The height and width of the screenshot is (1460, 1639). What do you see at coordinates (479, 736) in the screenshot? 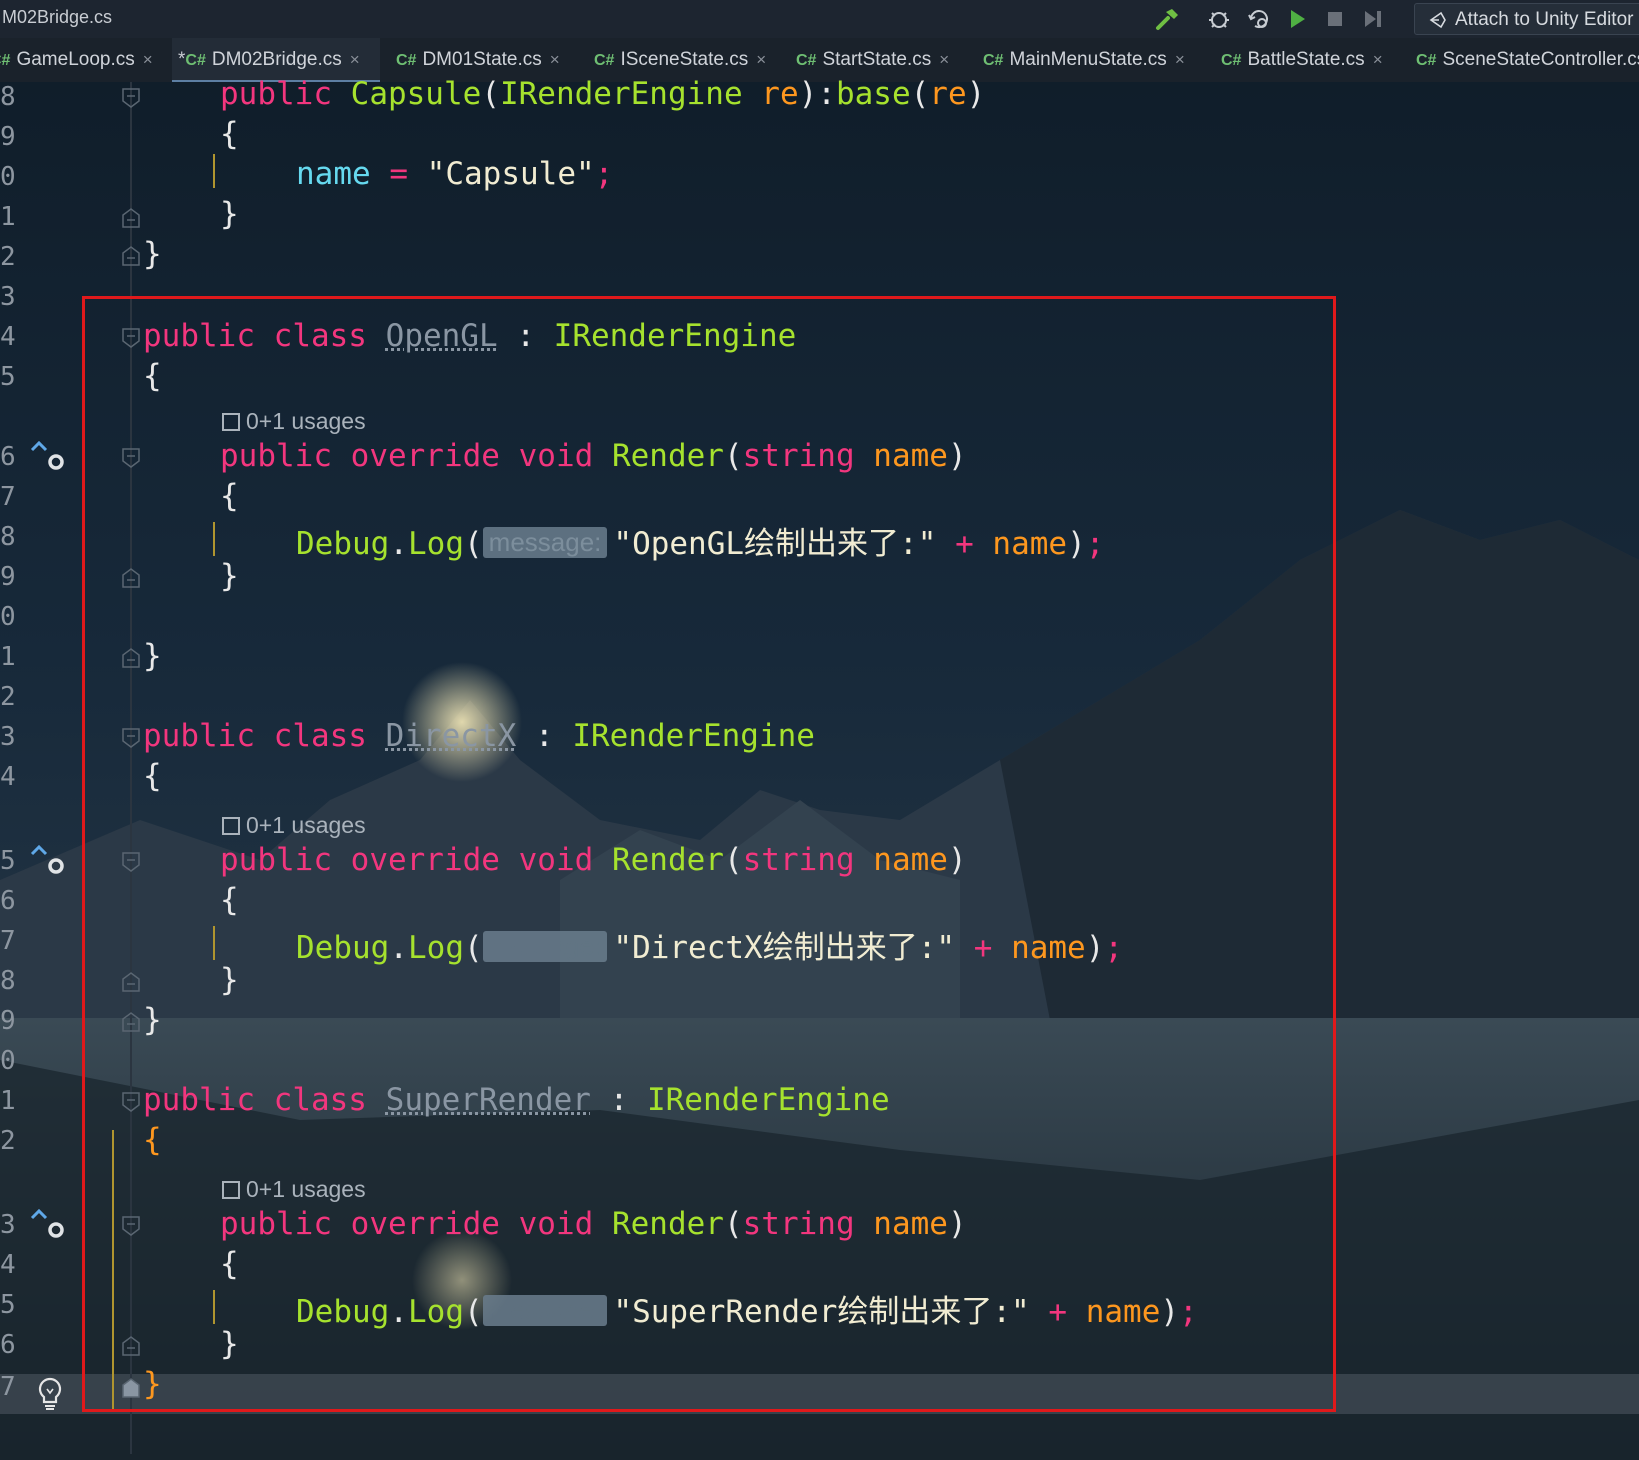
I see `code-class-declaration: public class DirectX : IRenderEngine` at bounding box center [479, 736].